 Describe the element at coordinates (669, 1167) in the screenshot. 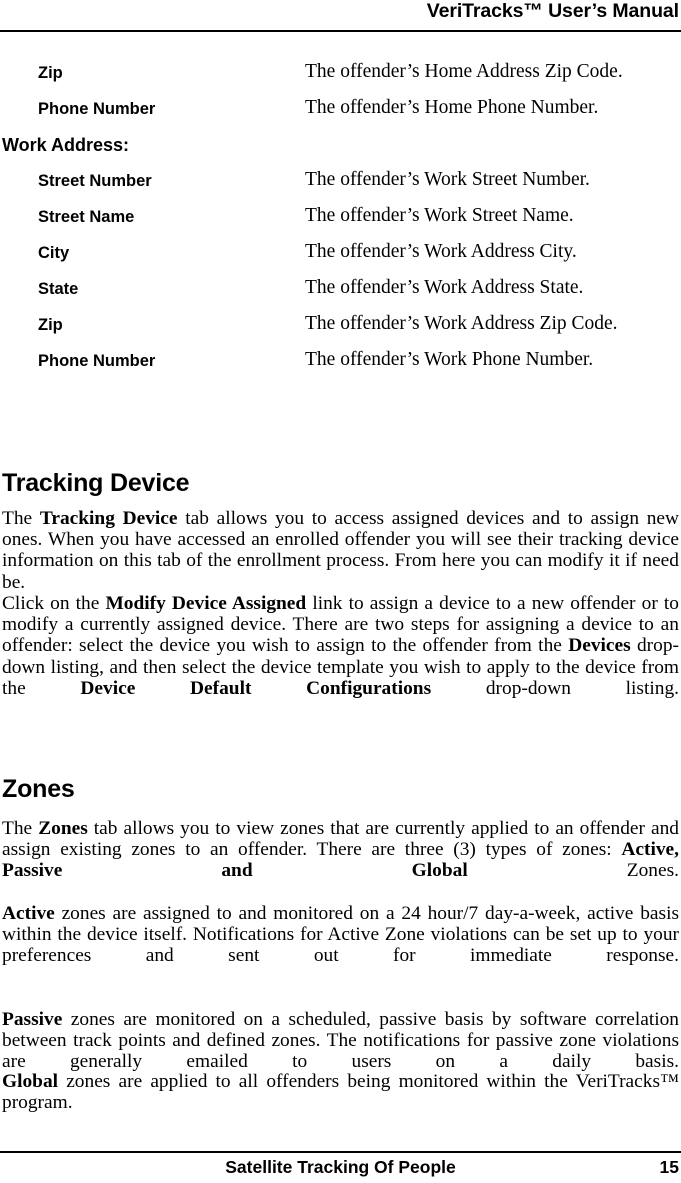

I see `footer-page-number: 15` at that location.